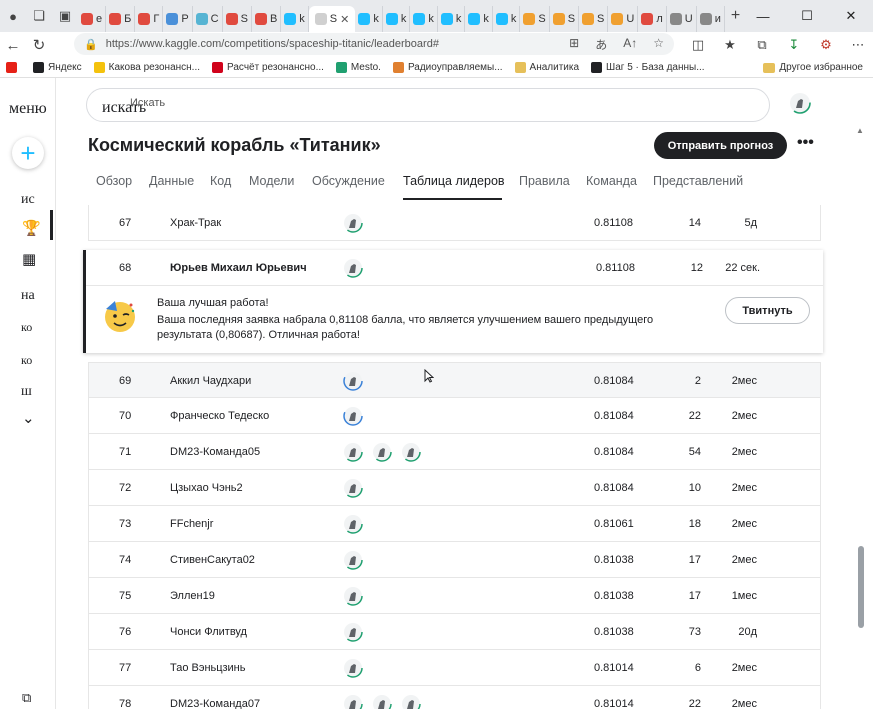  I want to click on chevron-down-icon: ⌄, so click(28, 418).